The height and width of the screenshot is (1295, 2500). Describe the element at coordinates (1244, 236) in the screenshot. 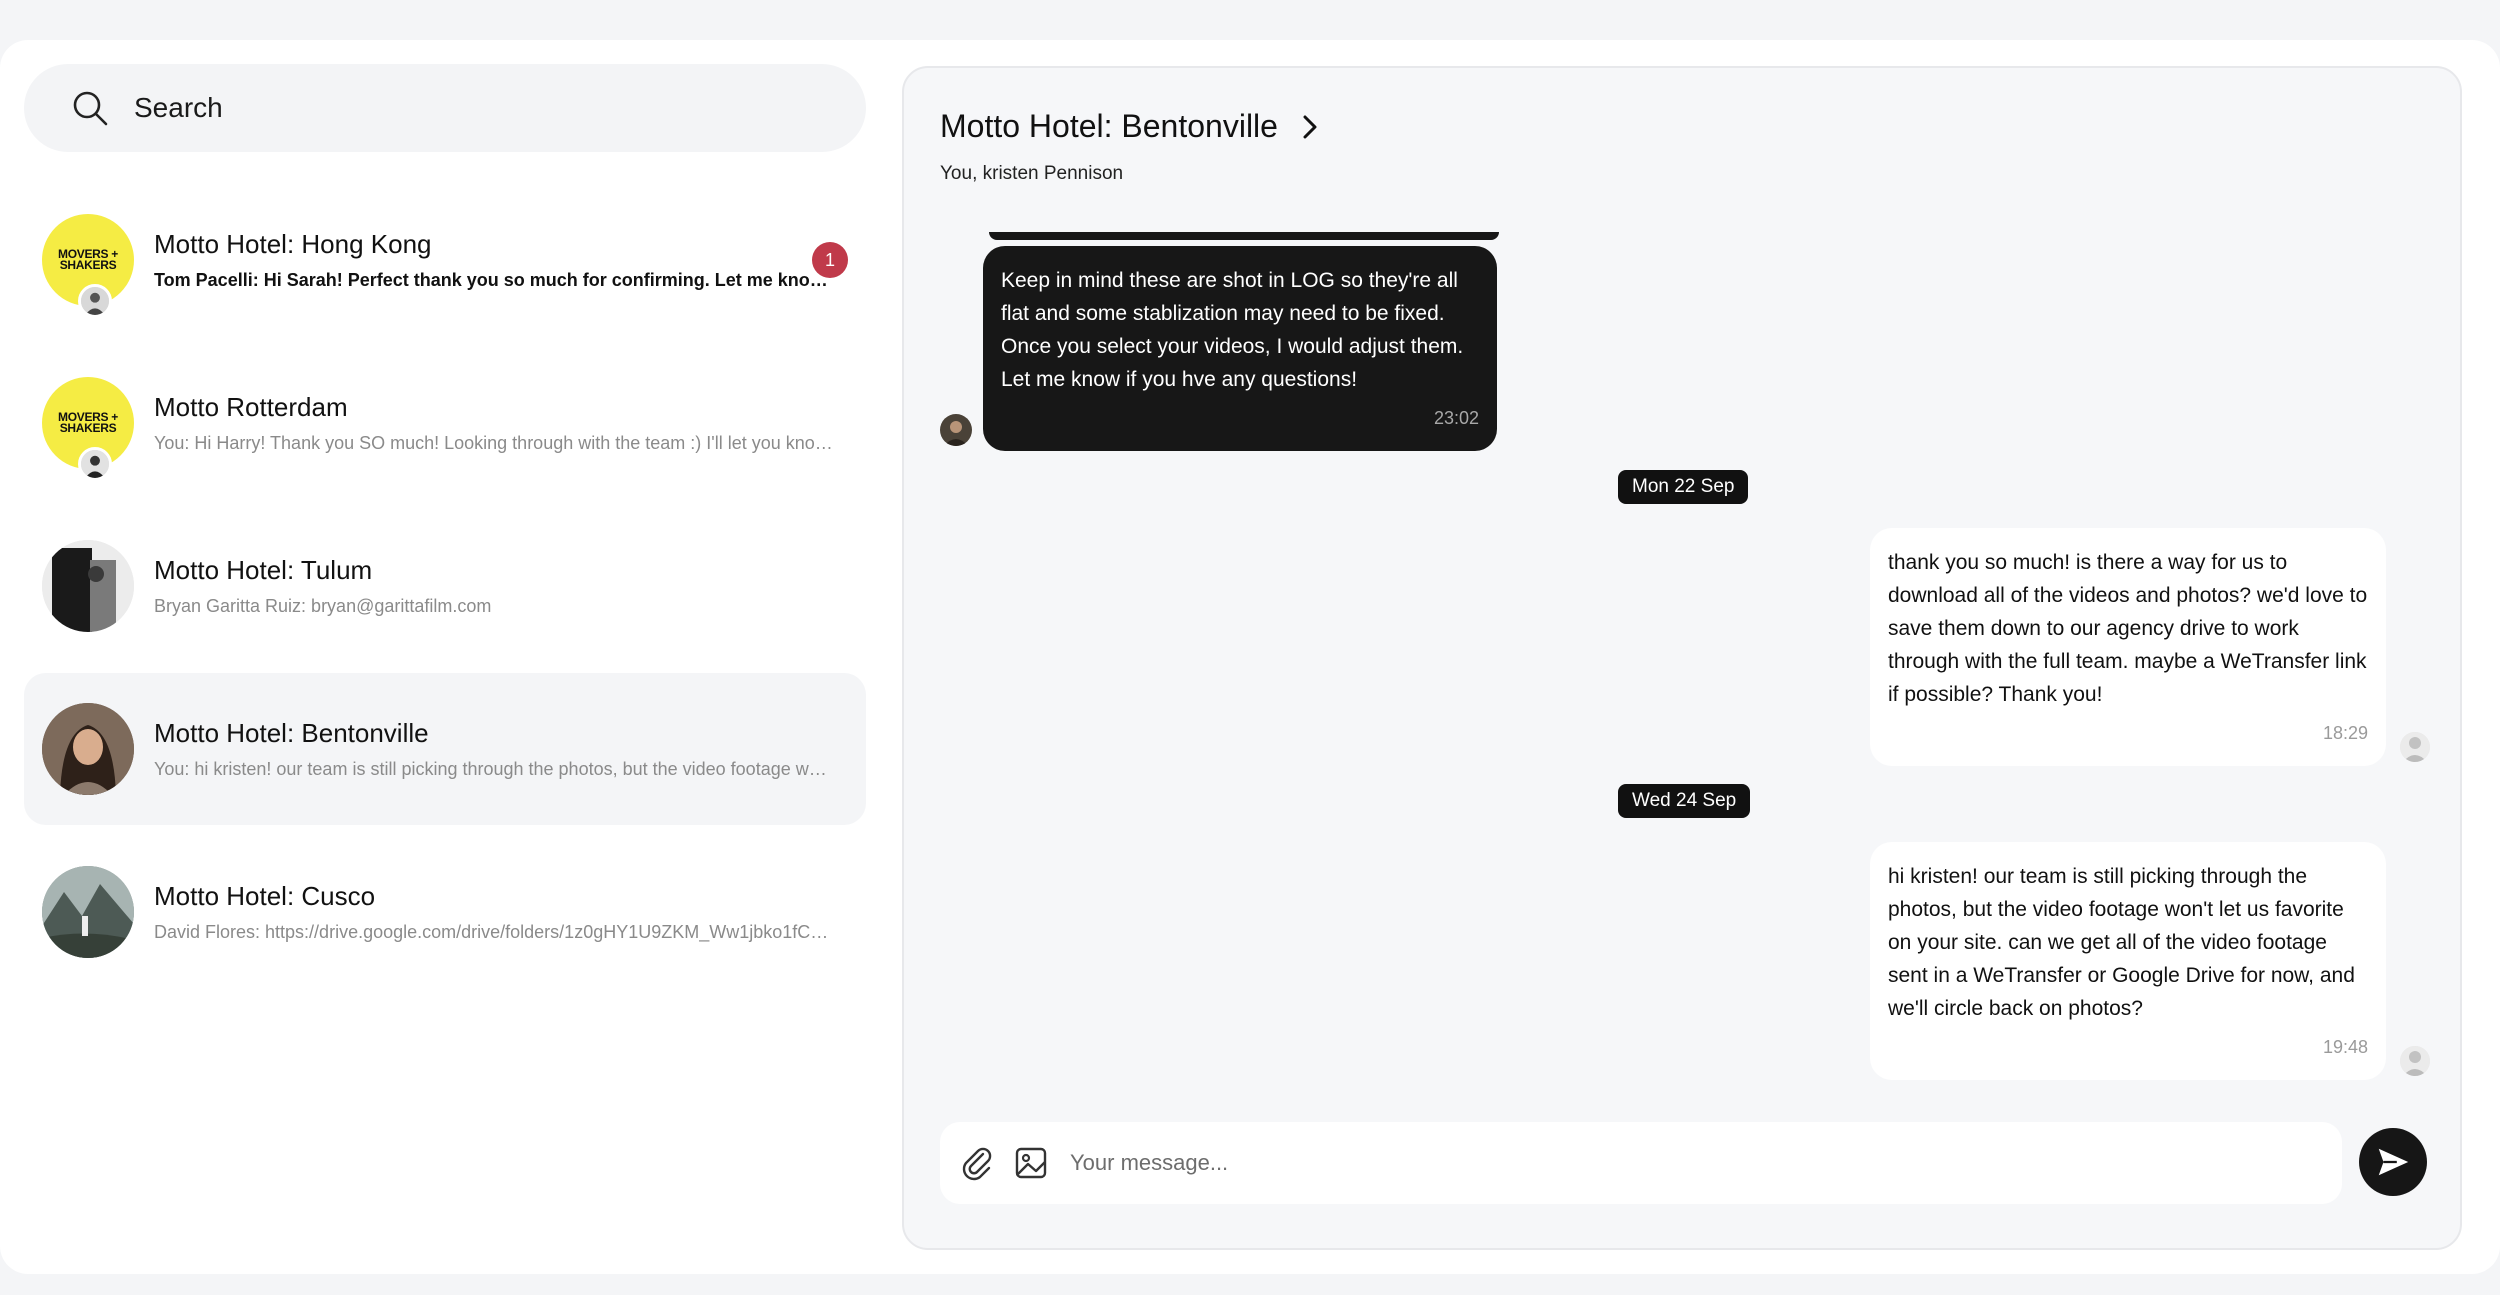

I see `previous-message-edge` at that location.